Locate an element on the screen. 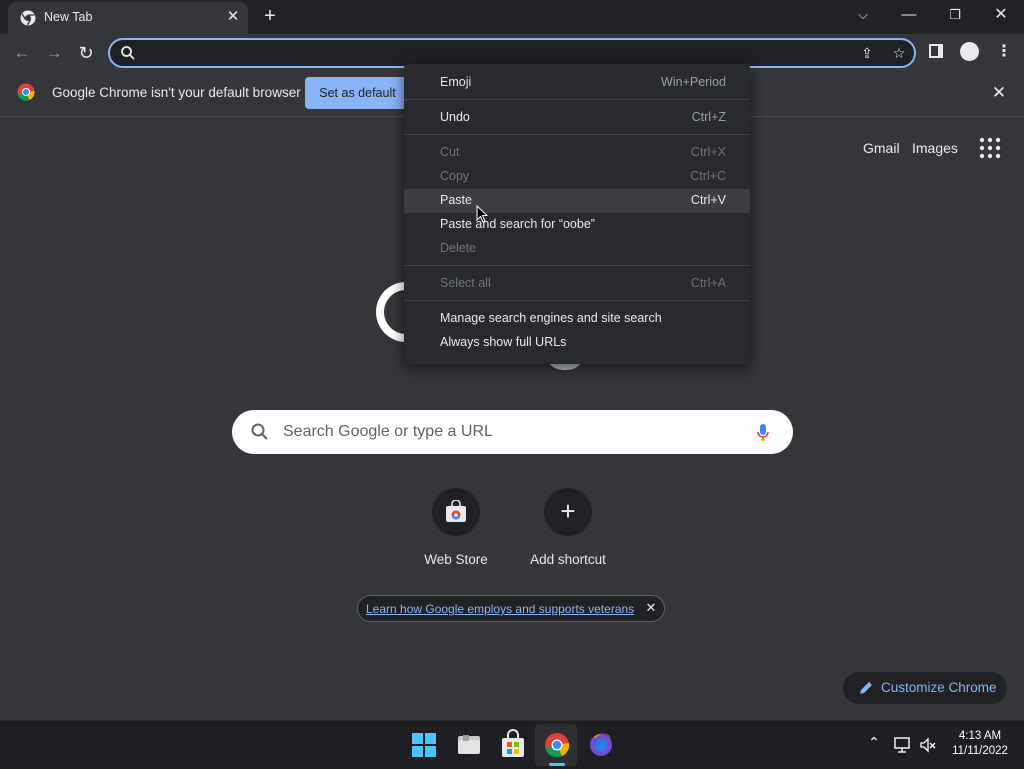  mic-icon is located at coordinates (763, 432).